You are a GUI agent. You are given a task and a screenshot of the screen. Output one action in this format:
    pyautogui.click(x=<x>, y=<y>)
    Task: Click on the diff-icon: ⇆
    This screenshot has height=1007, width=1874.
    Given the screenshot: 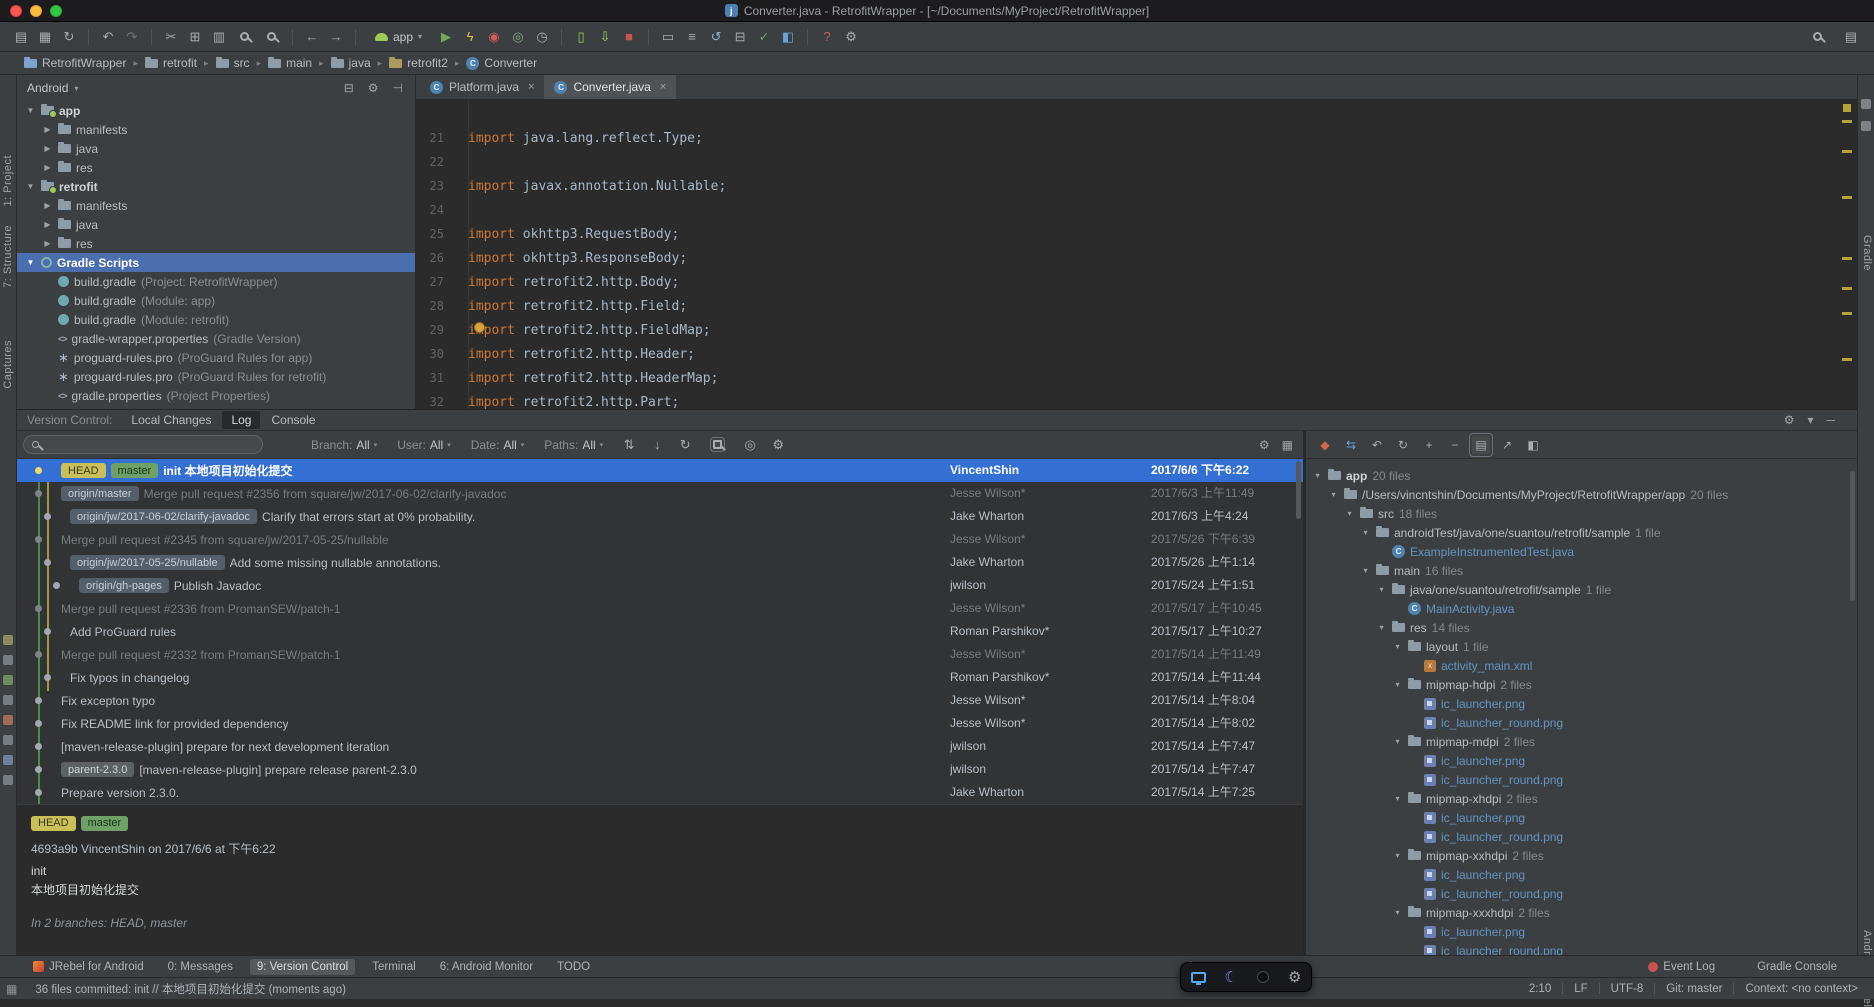 What is the action you would take?
    pyautogui.click(x=1351, y=445)
    